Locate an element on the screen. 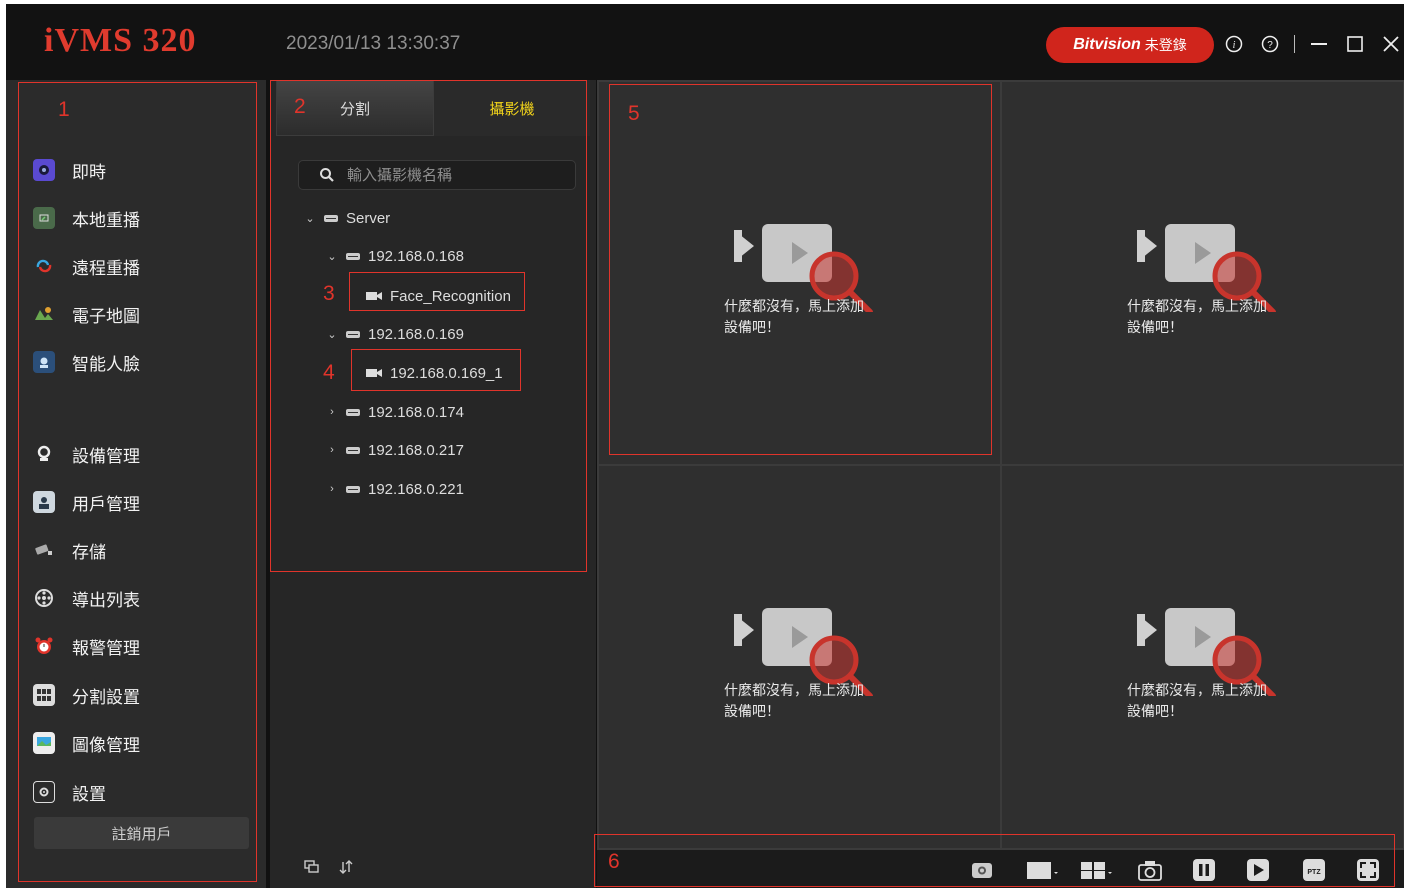 This screenshot has width=1410, height=888. image-icon is located at coordinates (44, 743).